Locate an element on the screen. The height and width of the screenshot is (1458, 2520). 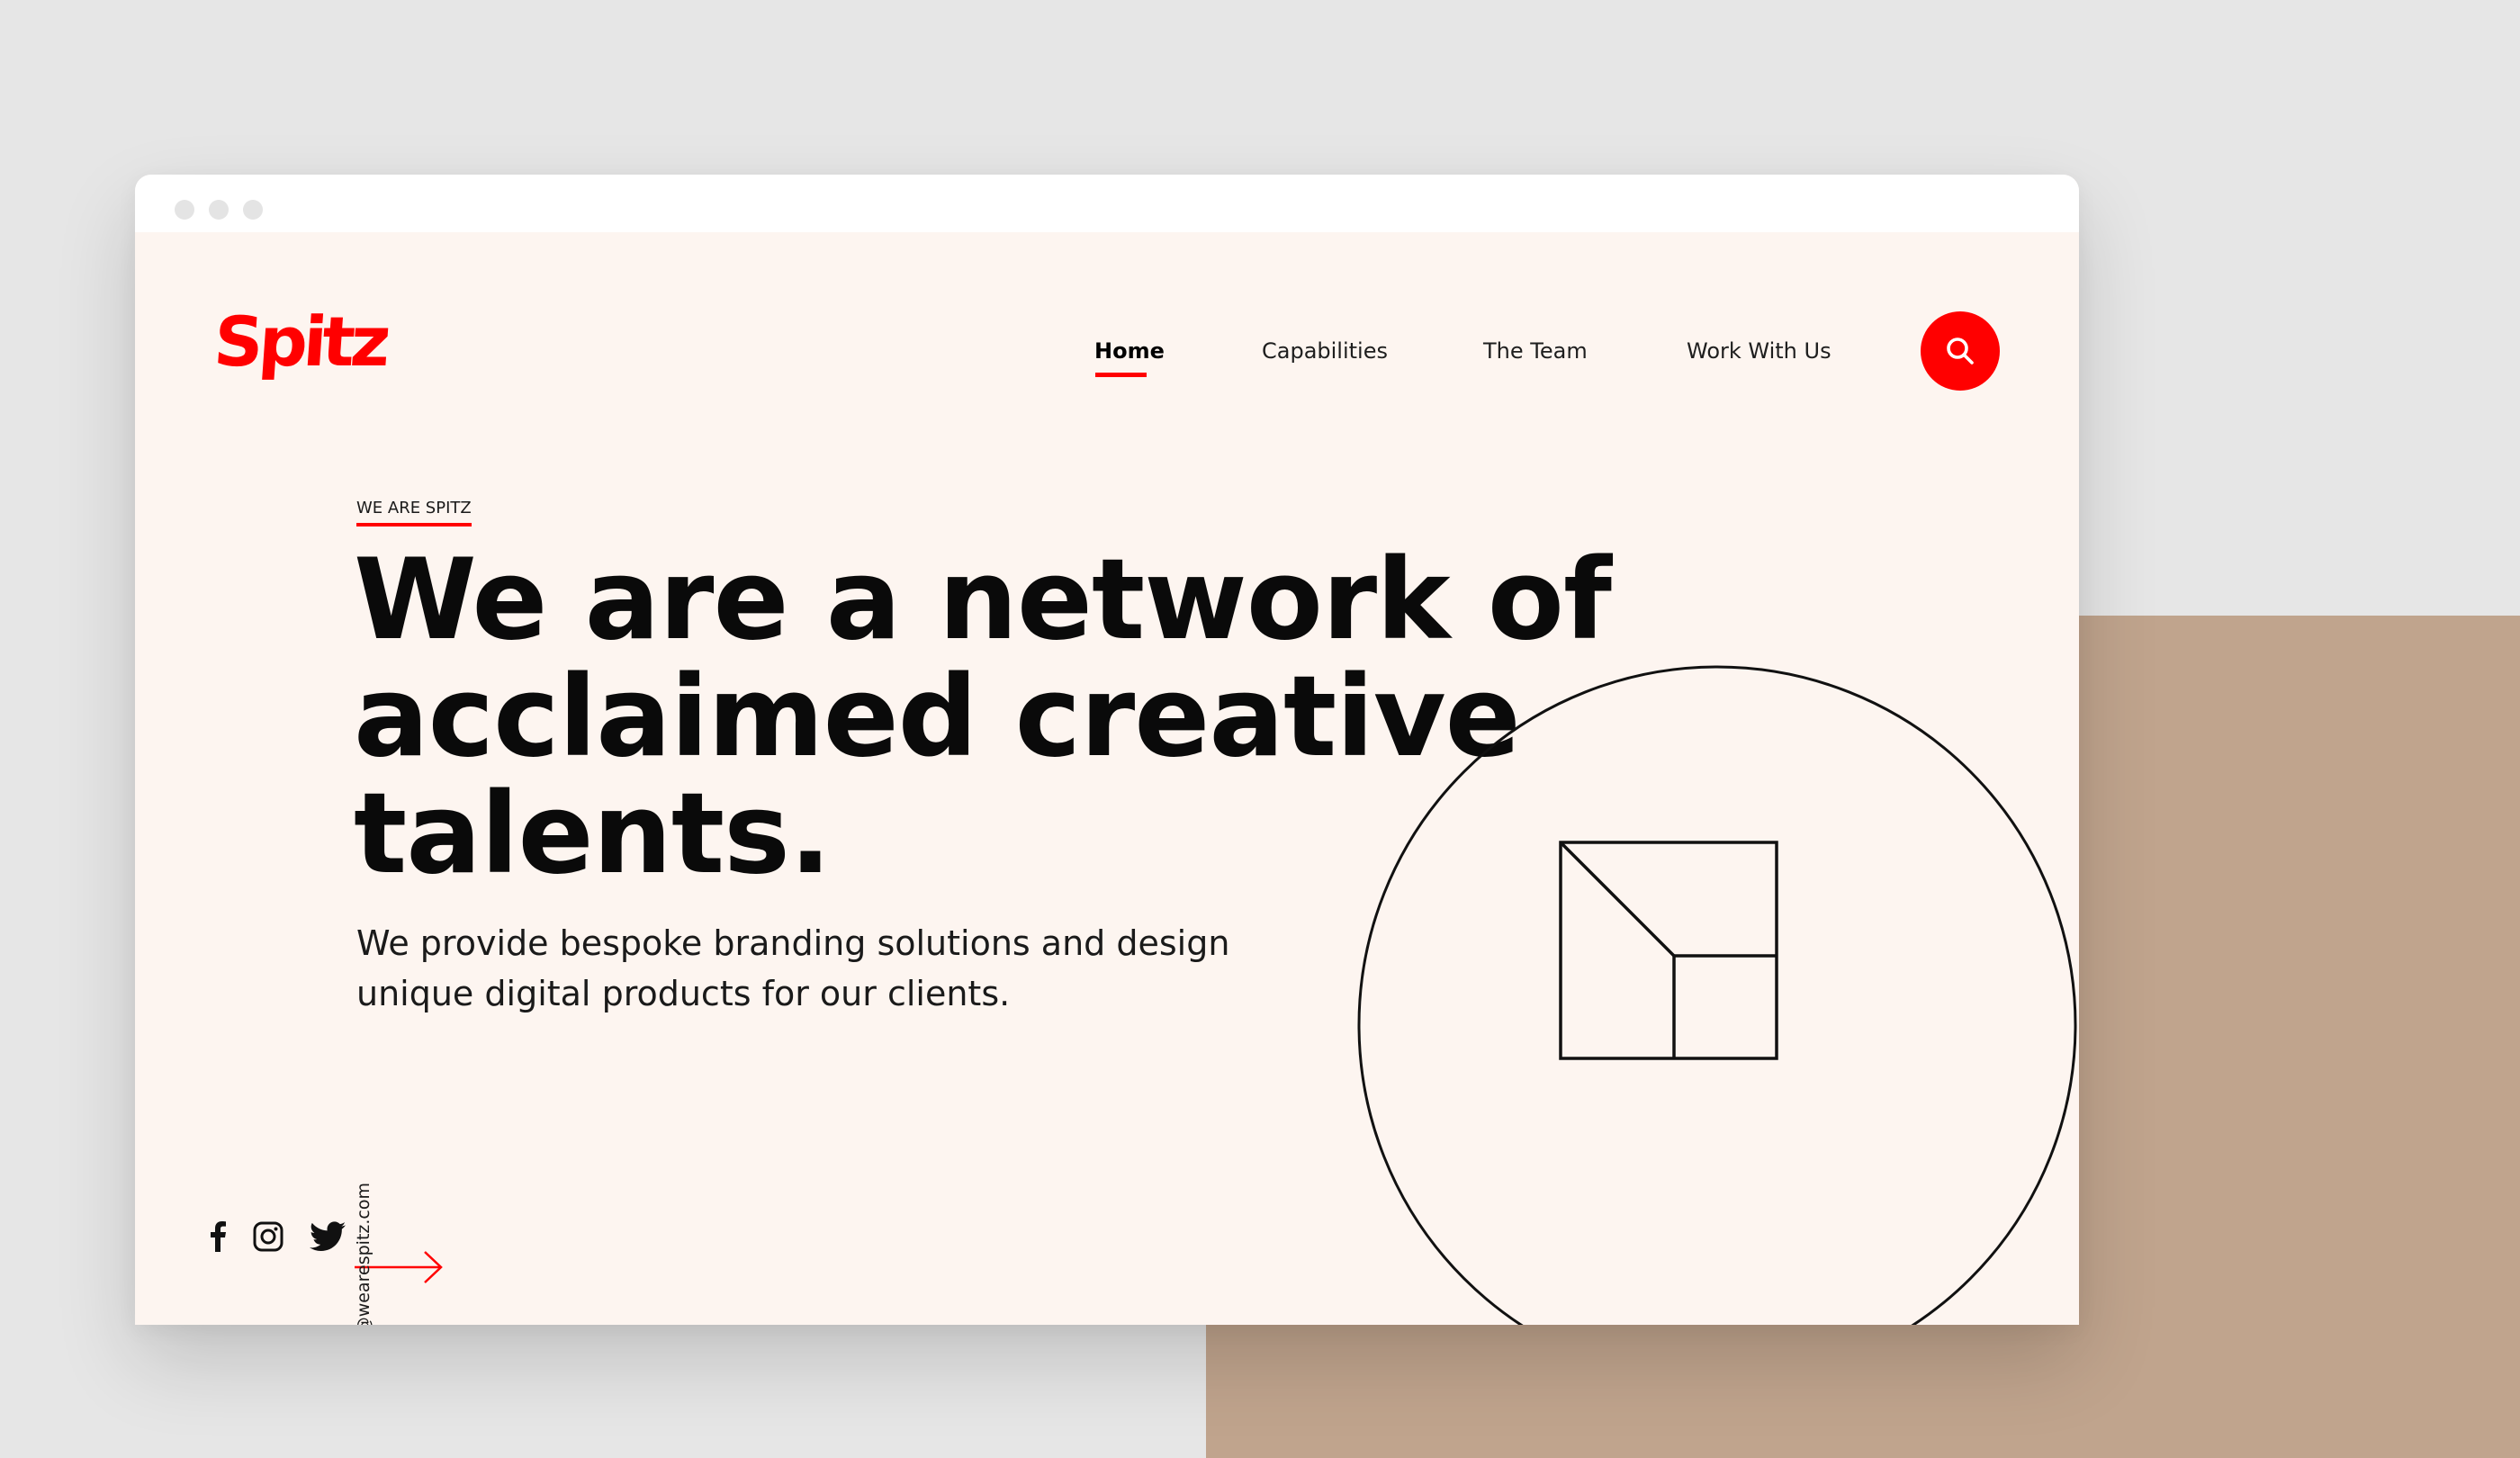
facebook-icon is located at coordinates (219, 1236).